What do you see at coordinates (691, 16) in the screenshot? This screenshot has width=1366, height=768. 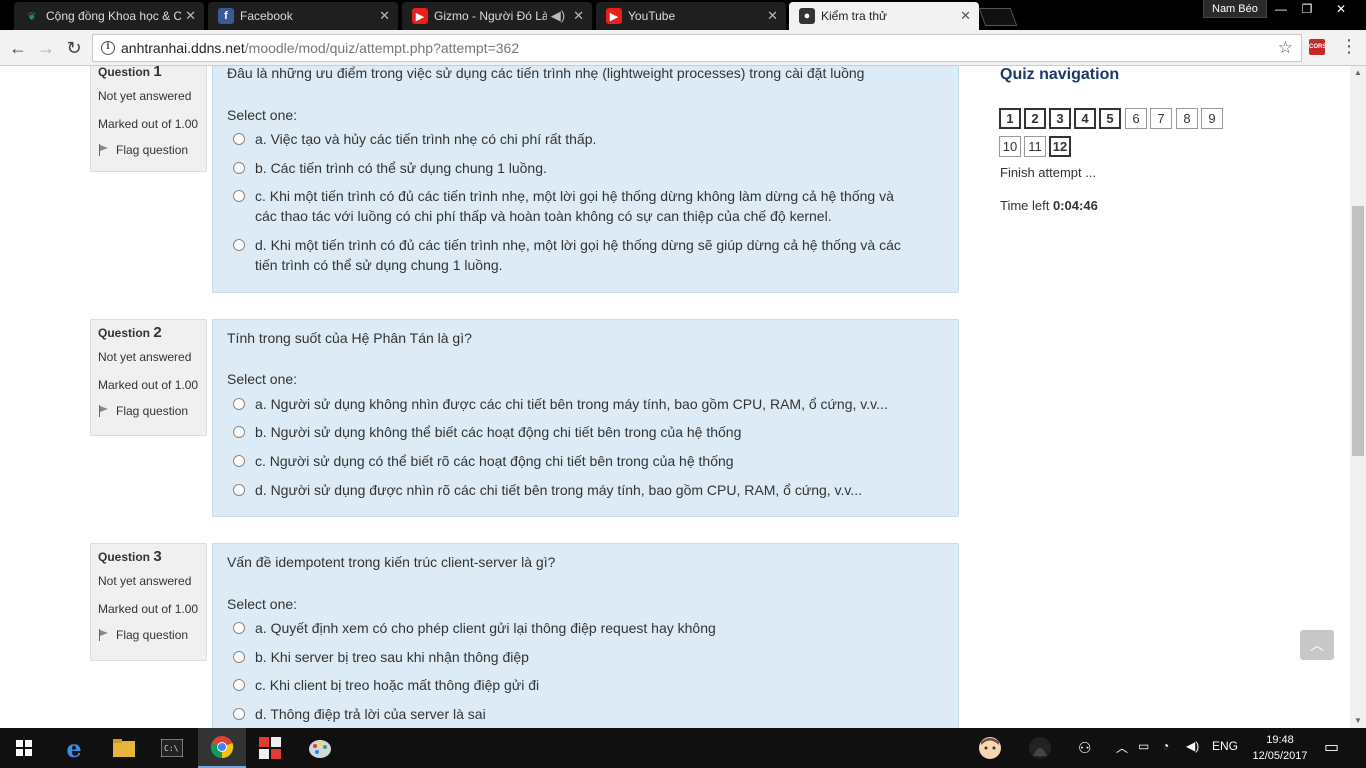 I see `tab-youtube: ▶ YouTube ✕` at bounding box center [691, 16].